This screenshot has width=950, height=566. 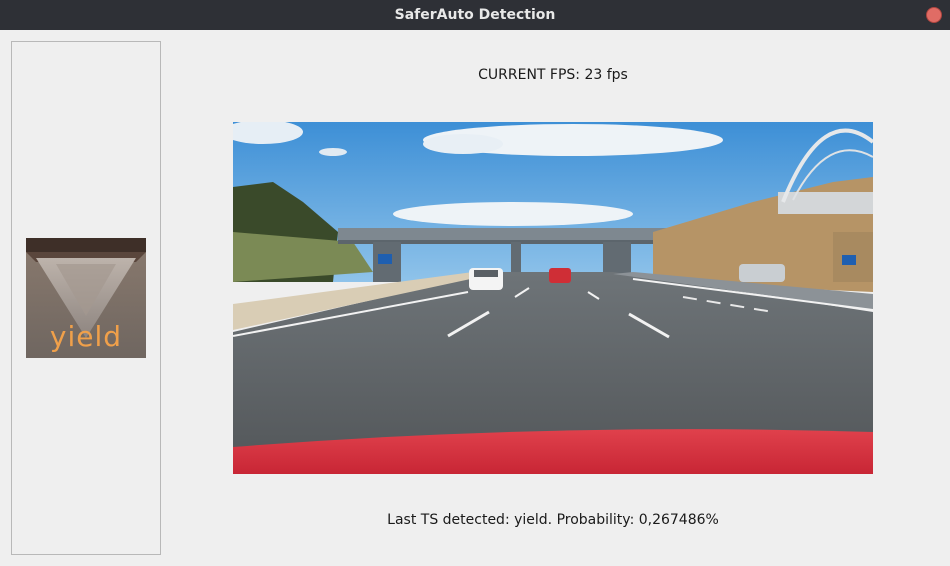 I want to click on window-titlebar: SaferAuto Detection, so click(x=475, y=15).